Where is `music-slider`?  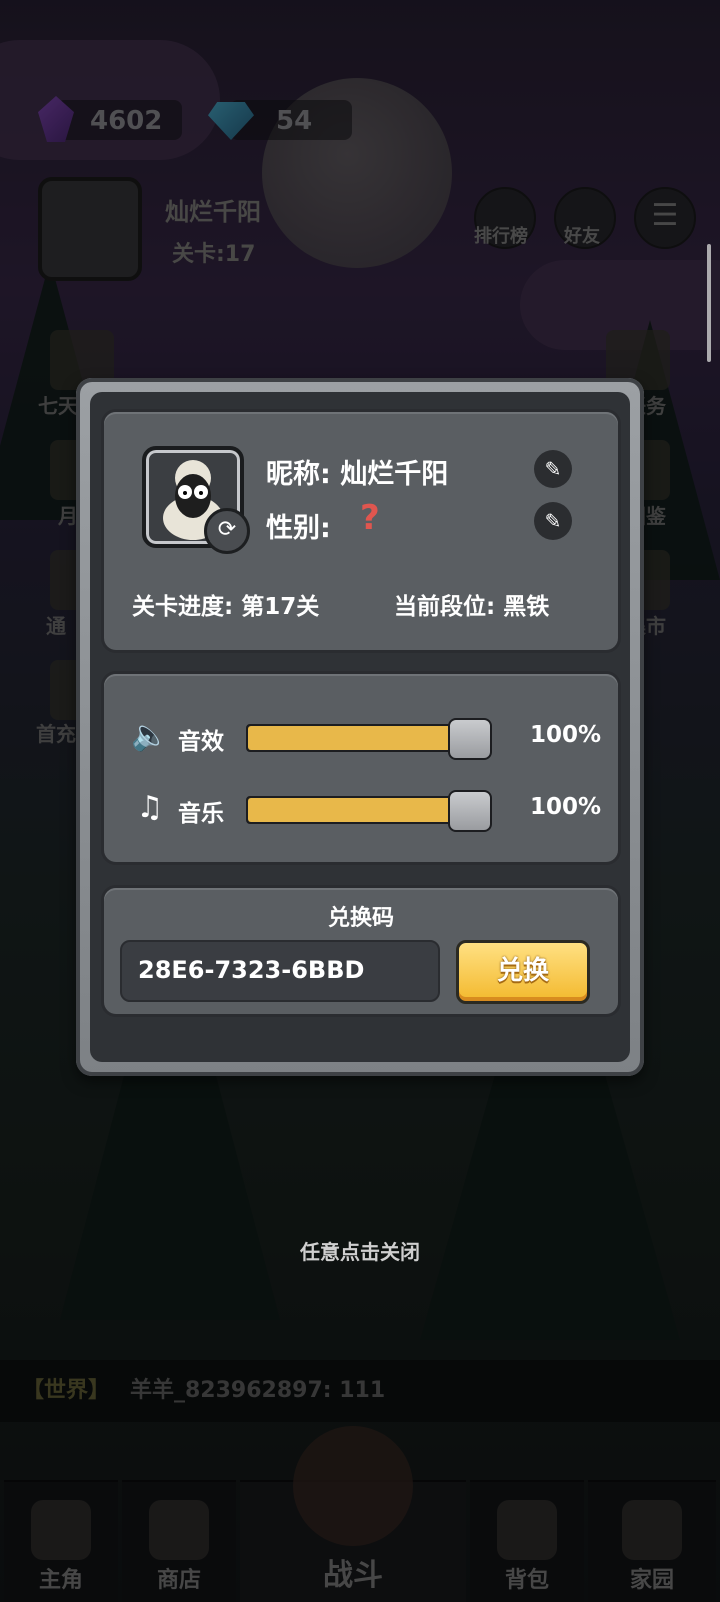 music-slider is located at coordinates (369, 811).